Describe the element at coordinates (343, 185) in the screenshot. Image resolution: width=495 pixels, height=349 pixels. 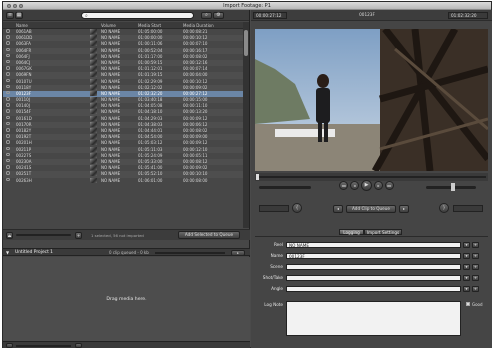
I see `prev-button: ◂◂` at that location.